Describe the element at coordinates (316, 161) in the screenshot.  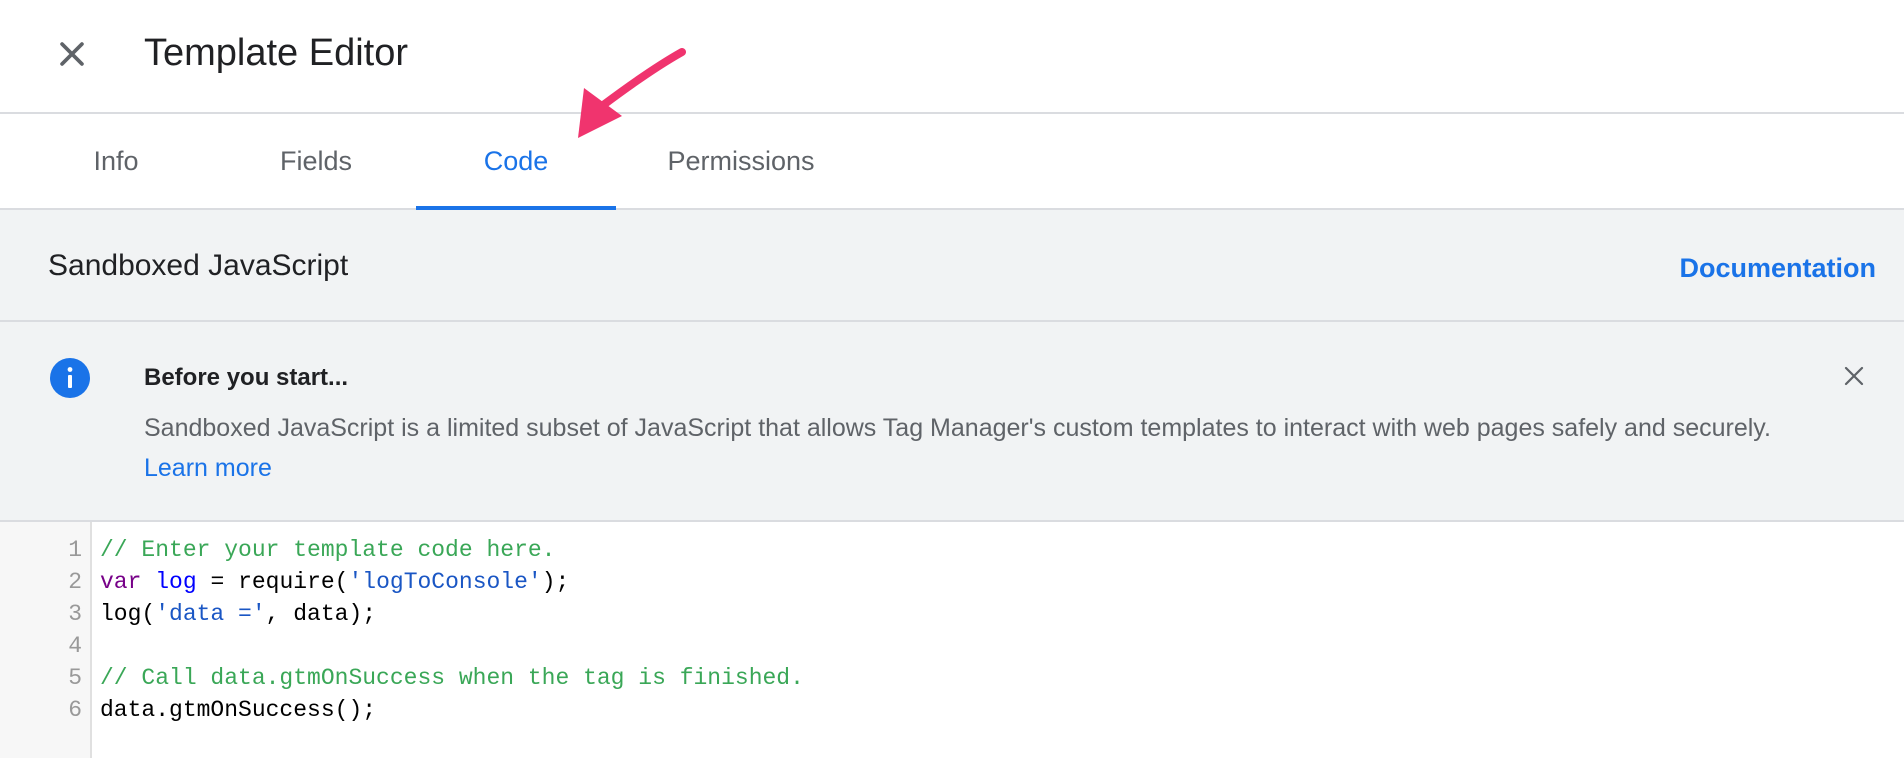
I see `tab-fields: Fields` at that location.